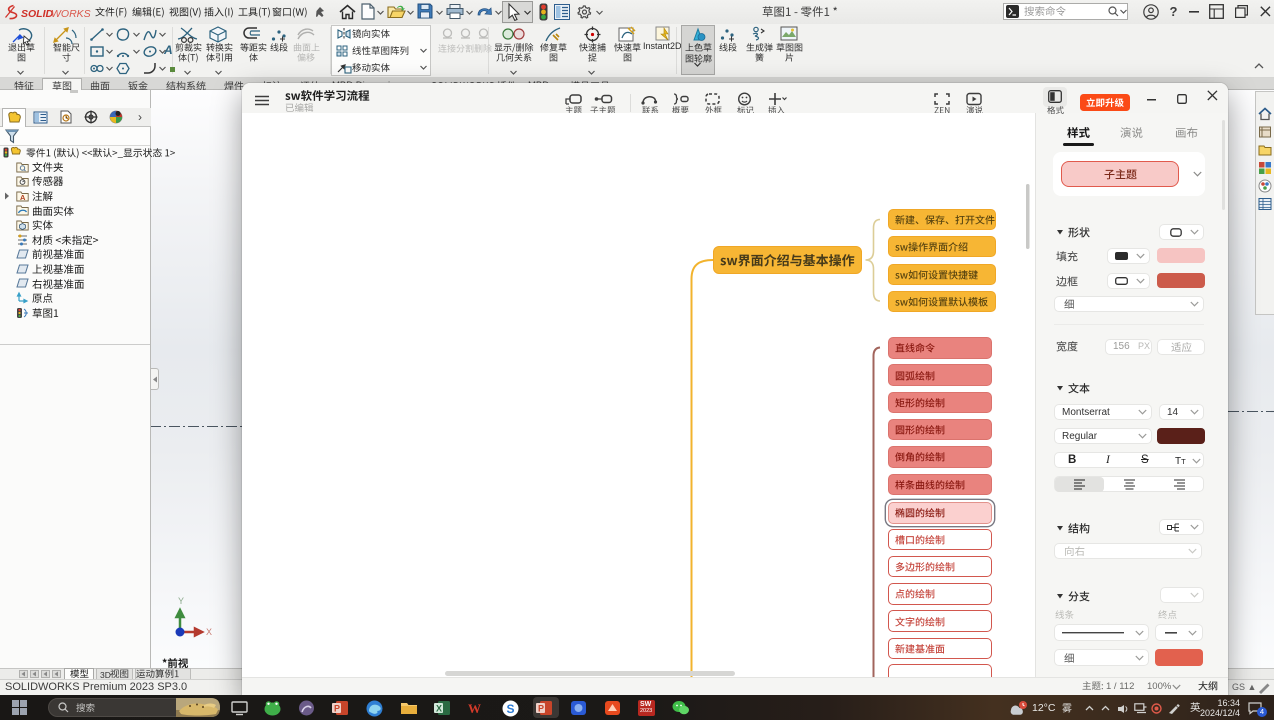  What do you see at coordinates (71, 14) in the screenshot?
I see `svg-text: WORKS` at bounding box center [71, 14].